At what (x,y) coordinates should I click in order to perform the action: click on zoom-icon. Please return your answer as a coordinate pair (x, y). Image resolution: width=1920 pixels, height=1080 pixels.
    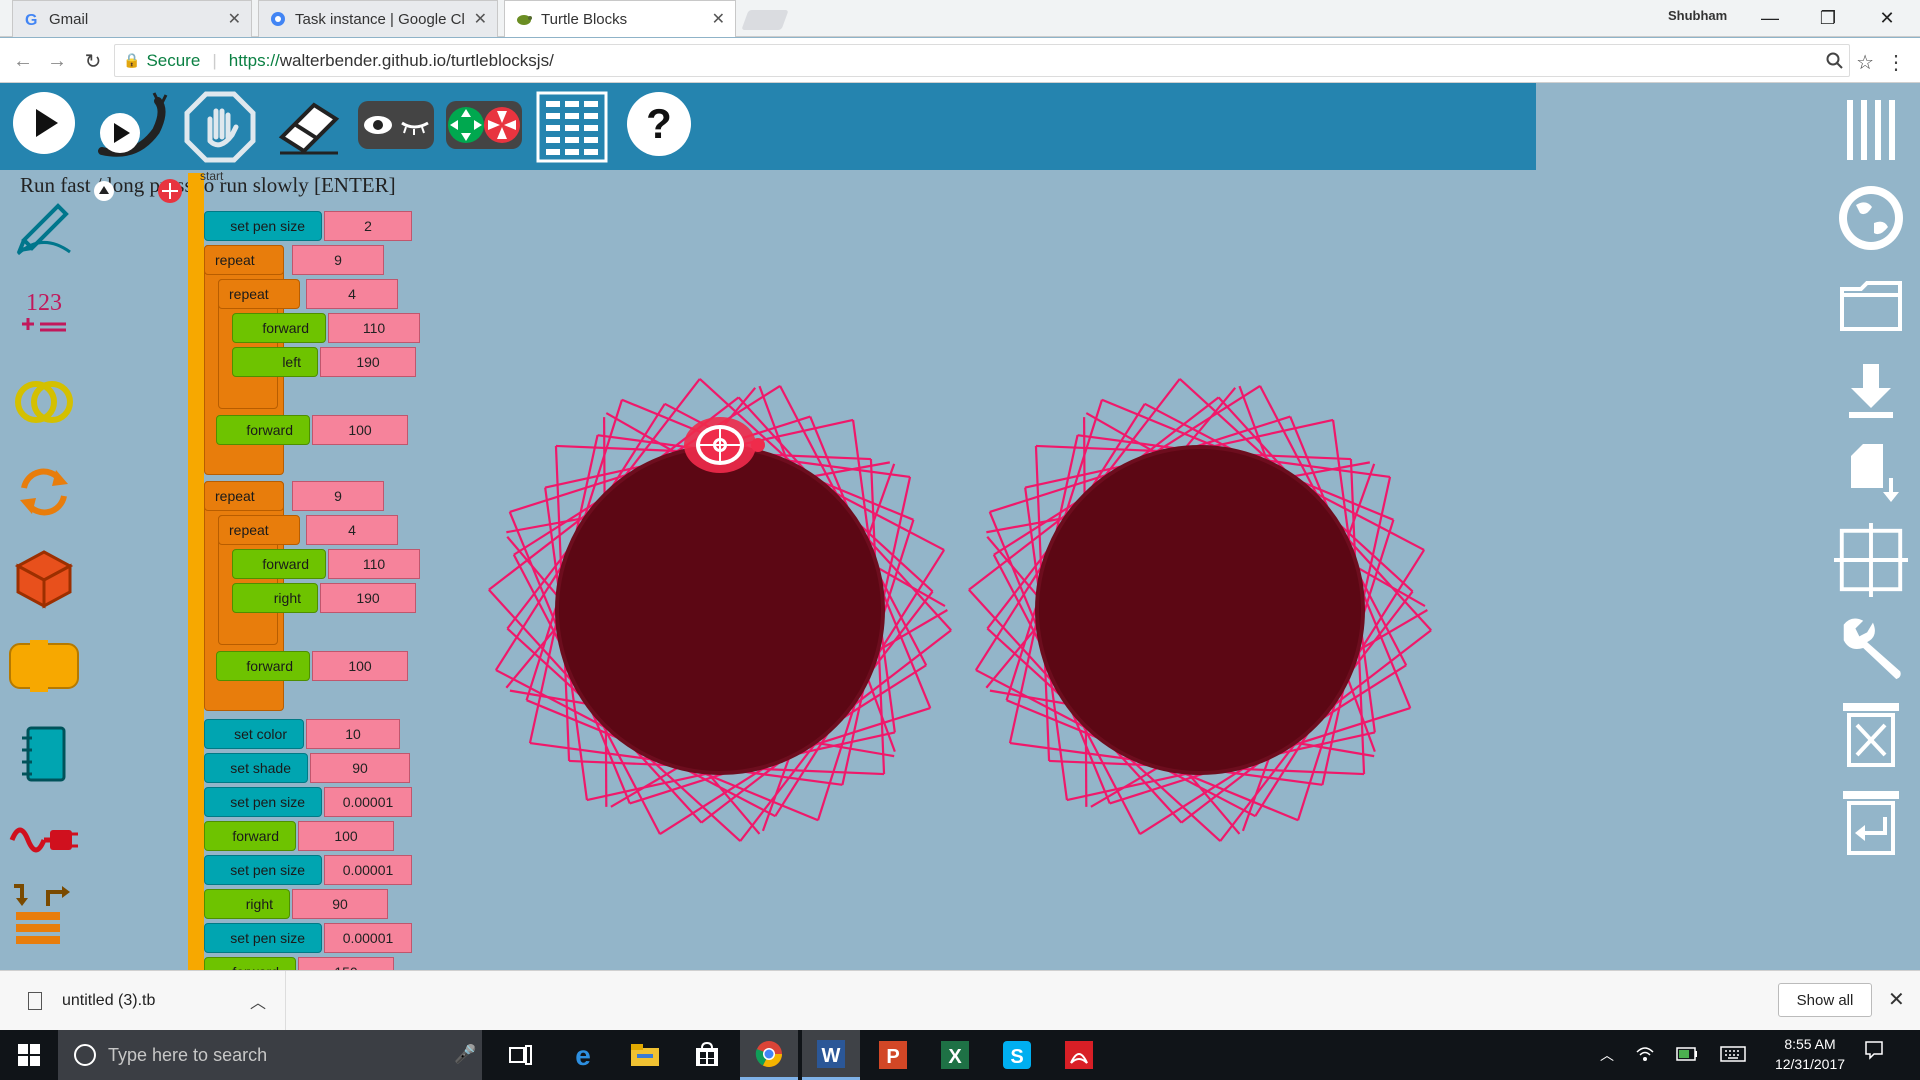
    Looking at the image, I should click on (1835, 63).